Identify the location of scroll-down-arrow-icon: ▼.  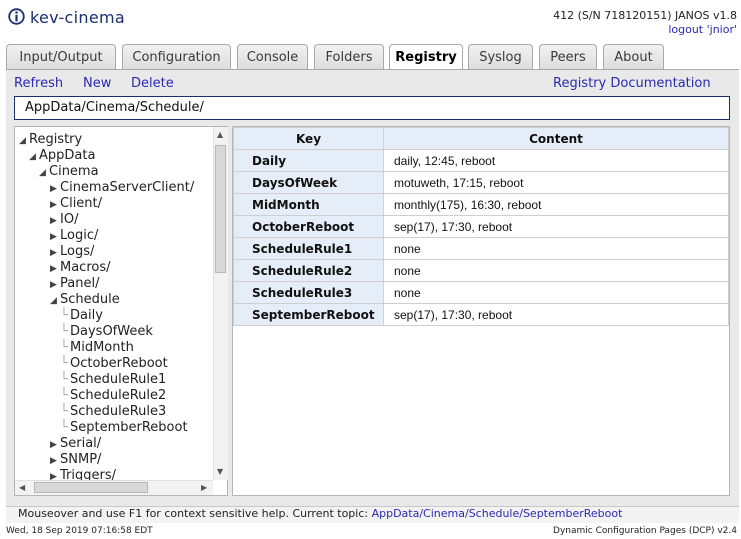
(220, 471).